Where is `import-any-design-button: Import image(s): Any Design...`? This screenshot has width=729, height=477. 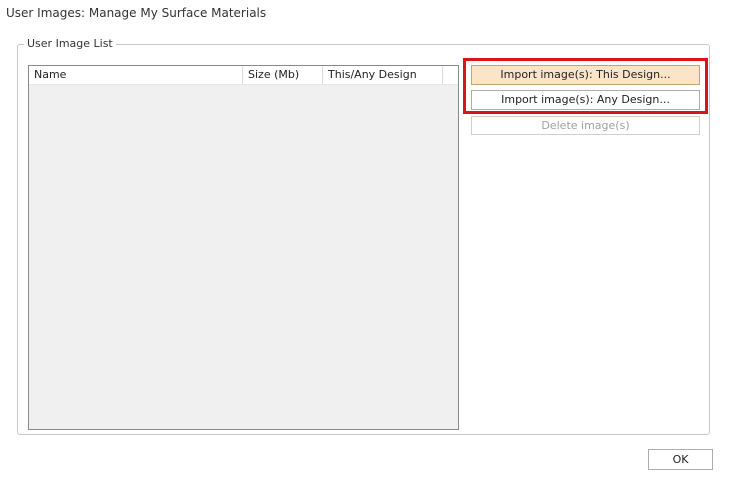 import-any-design-button: Import image(s): Any Design... is located at coordinates (585, 100).